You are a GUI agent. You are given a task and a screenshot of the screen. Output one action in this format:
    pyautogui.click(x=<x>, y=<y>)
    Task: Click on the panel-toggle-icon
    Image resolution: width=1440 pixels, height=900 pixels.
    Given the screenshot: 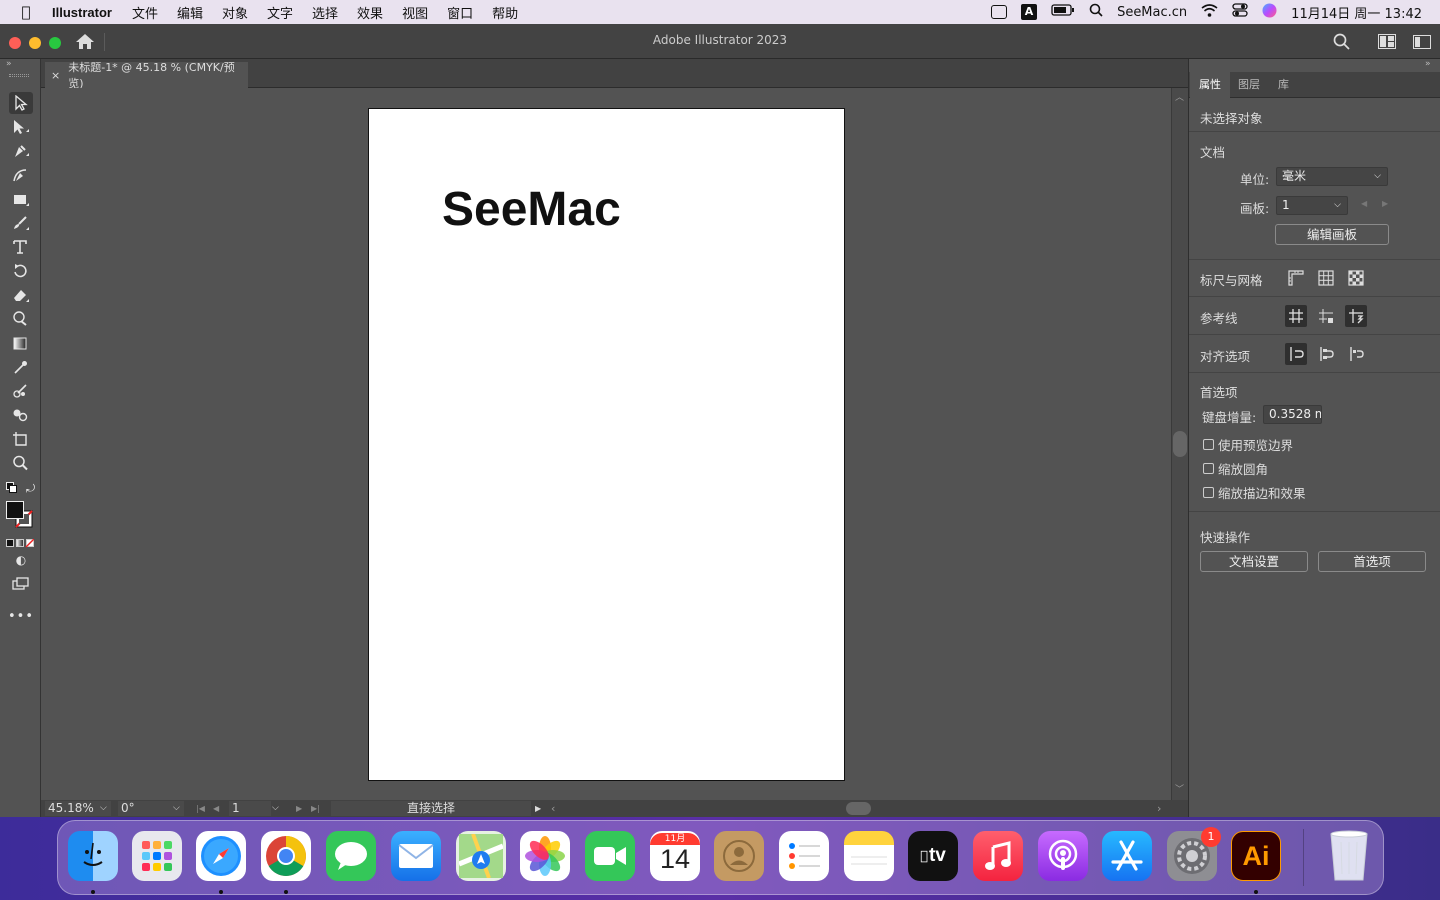 What is the action you would take?
    pyautogui.click(x=1422, y=43)
    